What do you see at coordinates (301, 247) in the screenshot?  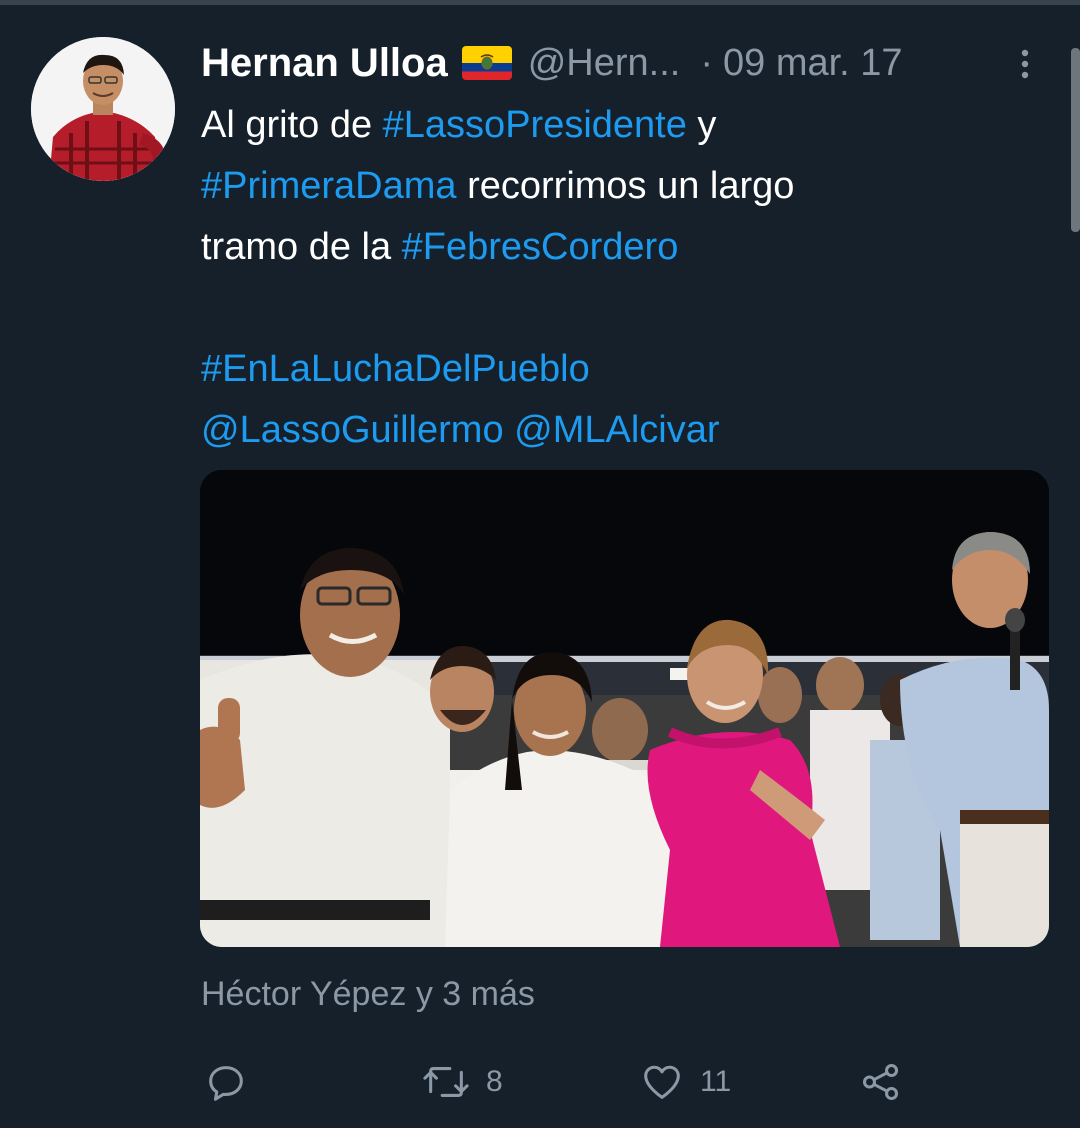 I see `text-segment: tramo de la` at bounding box center [301, 247].